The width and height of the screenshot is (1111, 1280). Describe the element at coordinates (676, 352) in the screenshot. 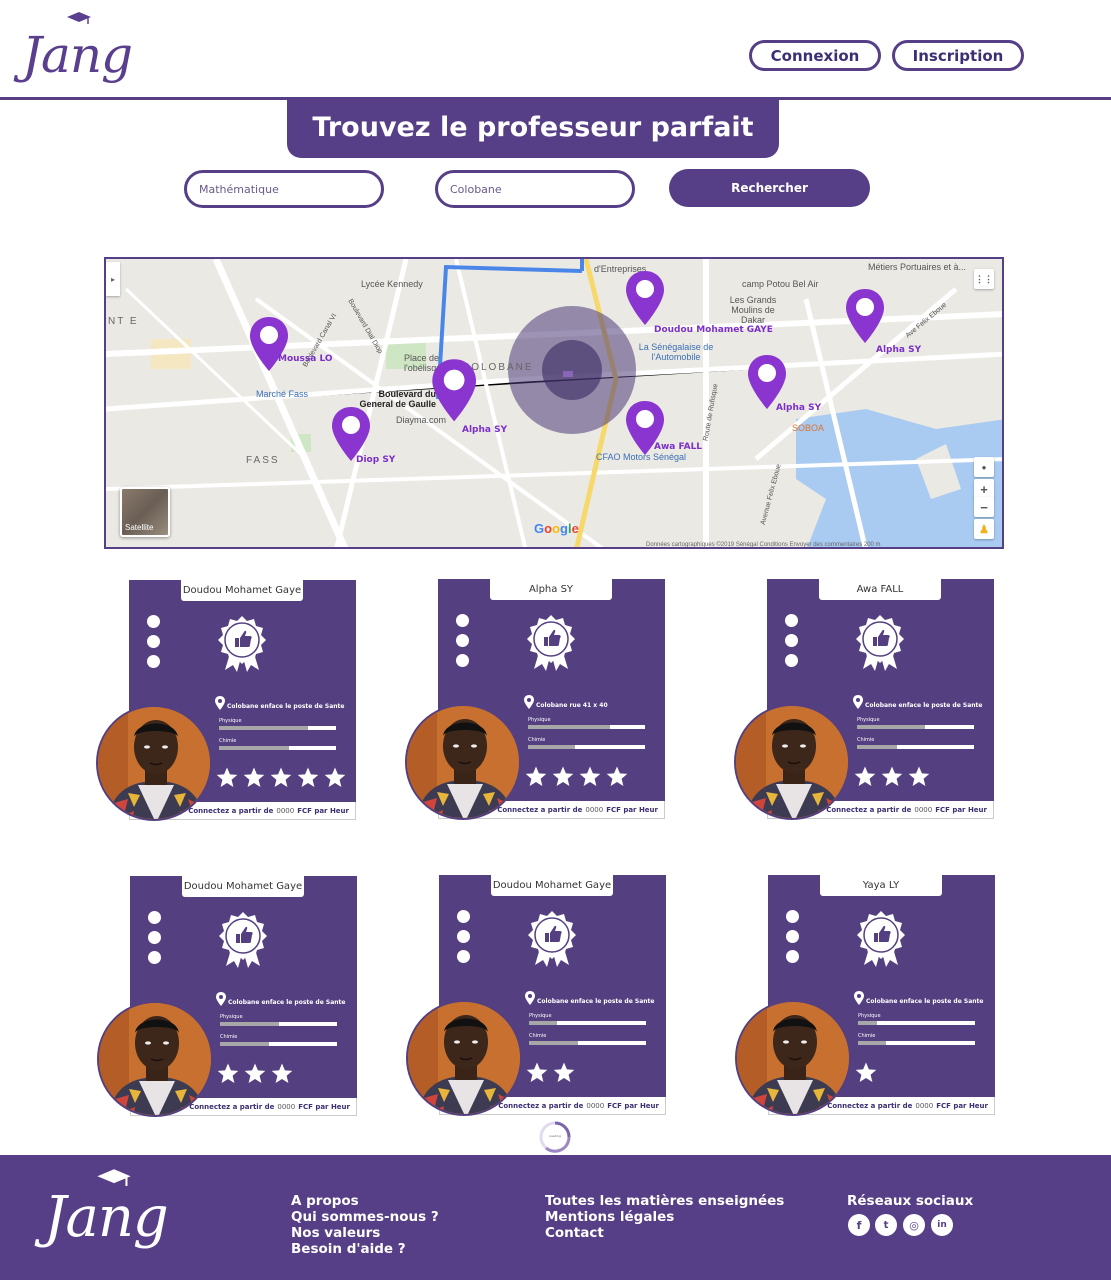

I see `map-label: La Sénégalaise de l'Automobile` at that location.